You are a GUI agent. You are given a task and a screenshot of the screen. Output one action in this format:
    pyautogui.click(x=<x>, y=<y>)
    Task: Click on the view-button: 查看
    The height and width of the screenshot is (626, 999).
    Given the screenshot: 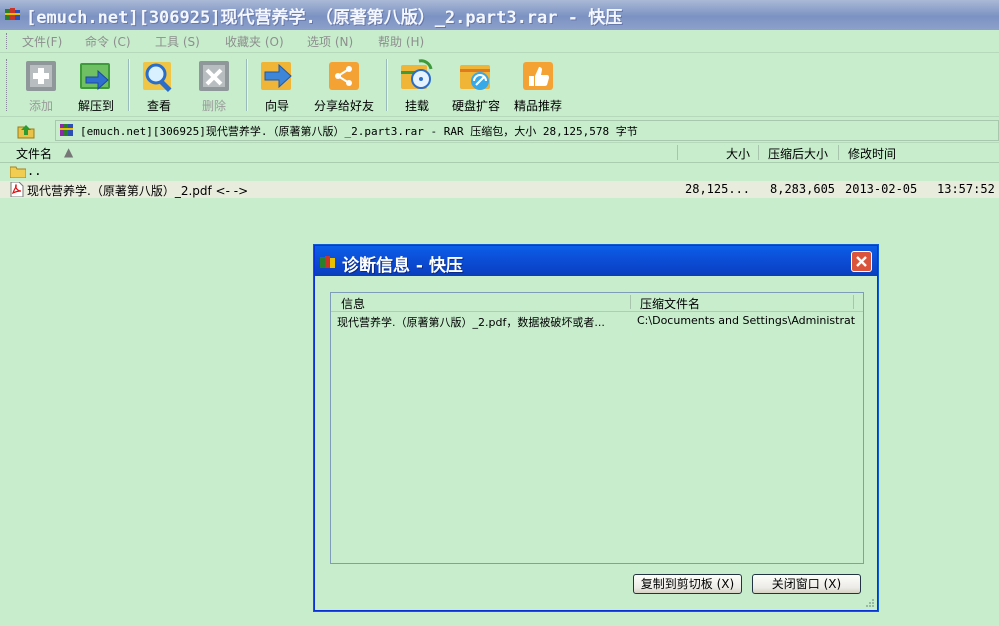 What is the action you would take?
    pyautogui.click(x=159, y=86)
    